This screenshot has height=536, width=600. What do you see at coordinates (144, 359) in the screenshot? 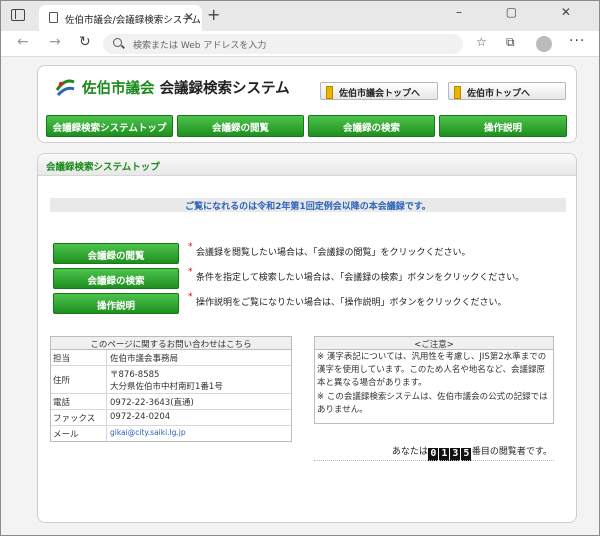
I see `contact-value: 佐伯市議会事務局` at bounding box center [144, 359].